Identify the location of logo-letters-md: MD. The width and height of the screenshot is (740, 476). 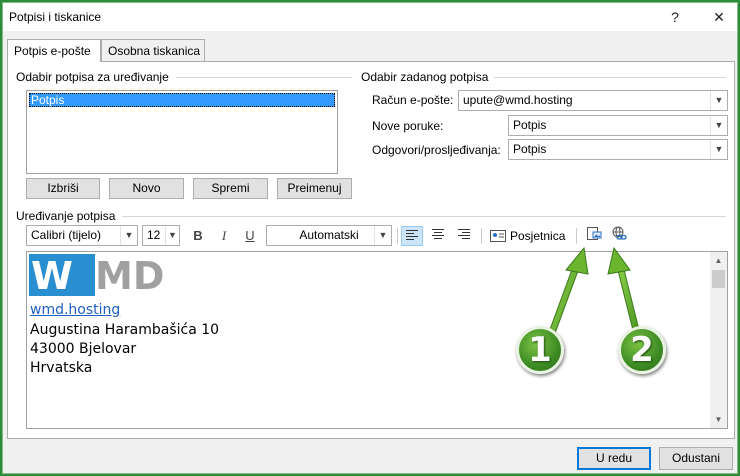
(129, 275).